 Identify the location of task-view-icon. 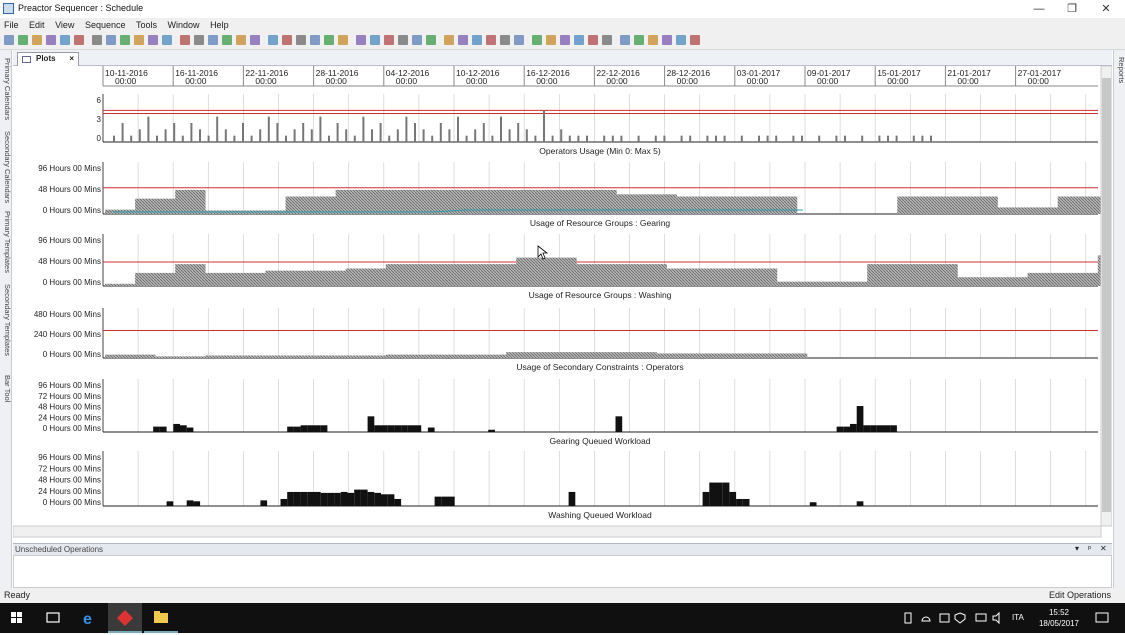
(53, 618).